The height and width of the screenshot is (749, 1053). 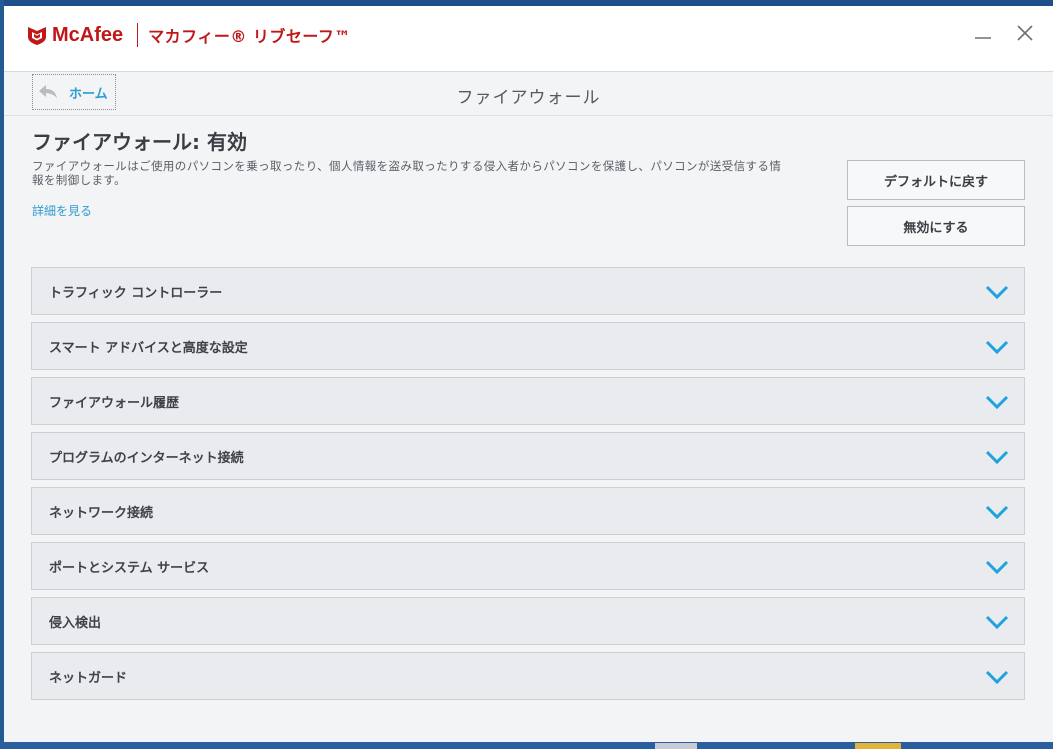 What do you see at coordinates (136, 293) in the screenshot?
I see `section-label: トラフィック コントローラー` at bounding box center [136, 293].